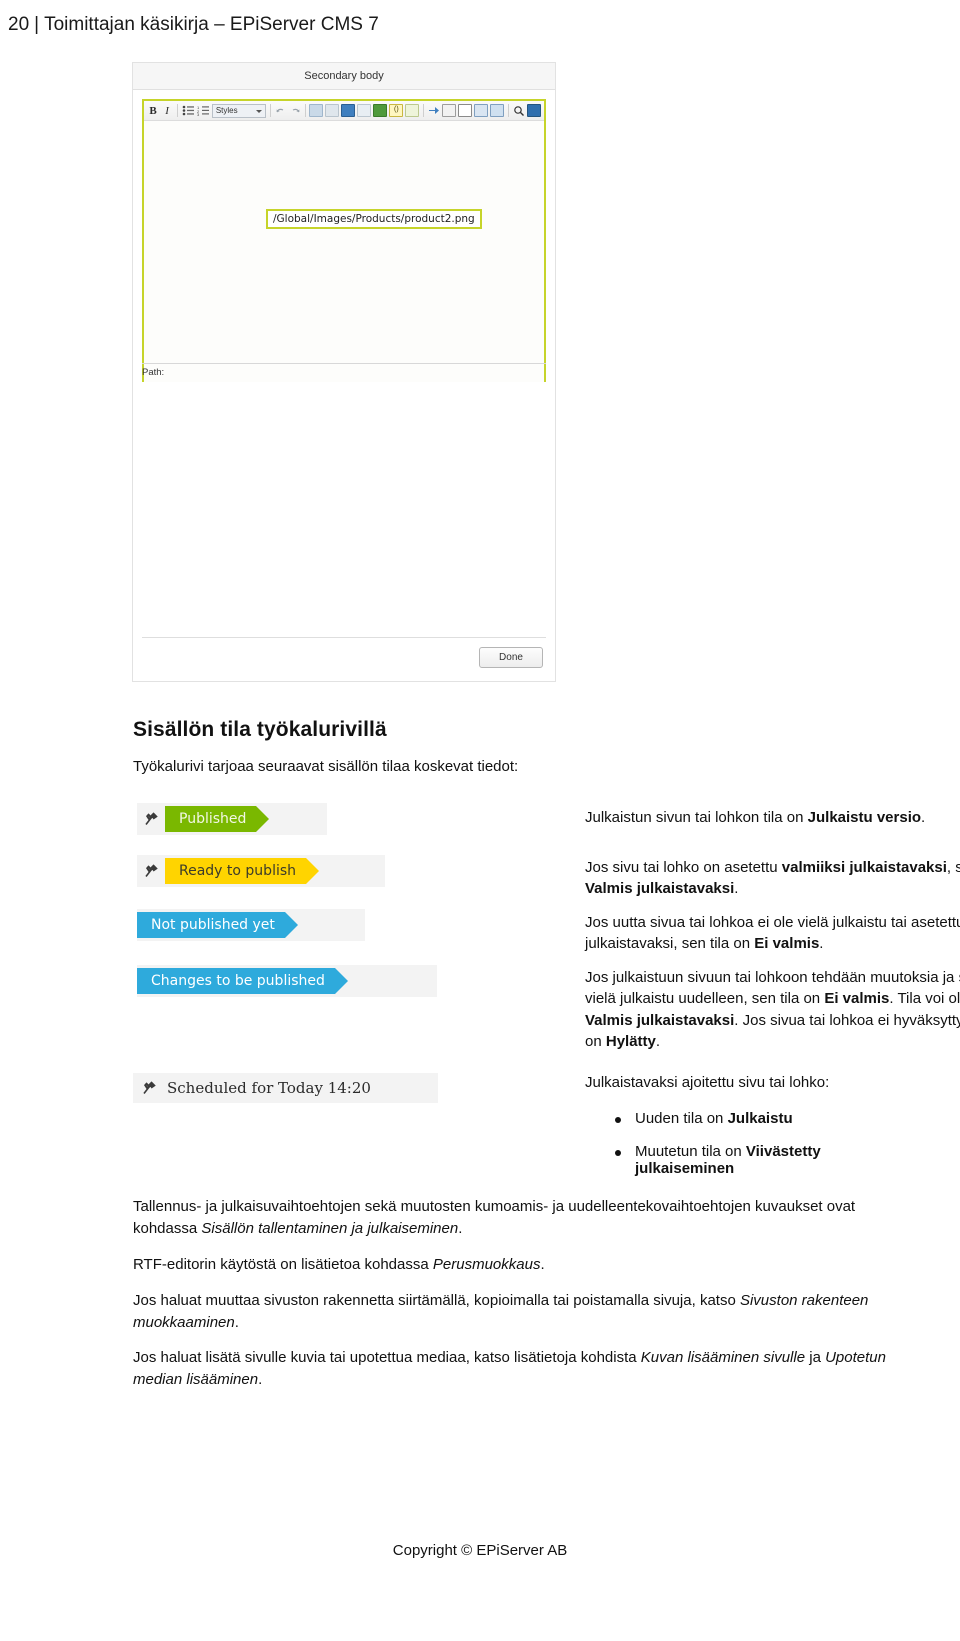  Describe the element at coordinates (203, 110) in the screenshot. I see `numbered-list-icon: 123` at that location.